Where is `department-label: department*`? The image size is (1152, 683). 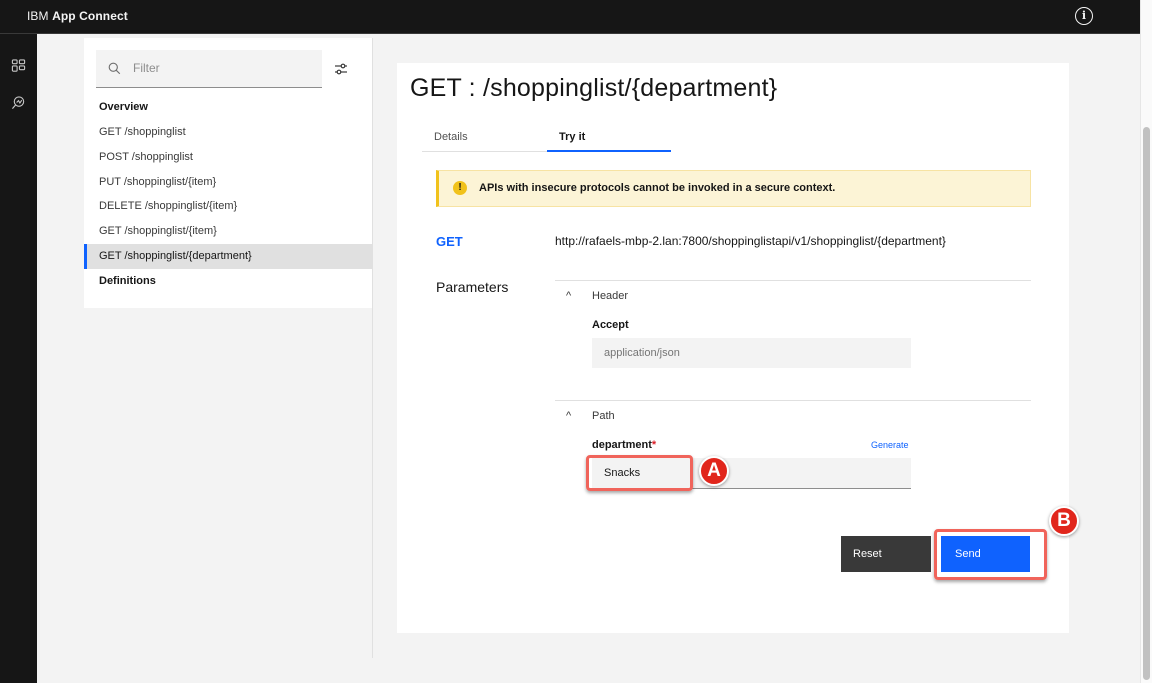
department-label: department* is located at coordinates (624, 445).